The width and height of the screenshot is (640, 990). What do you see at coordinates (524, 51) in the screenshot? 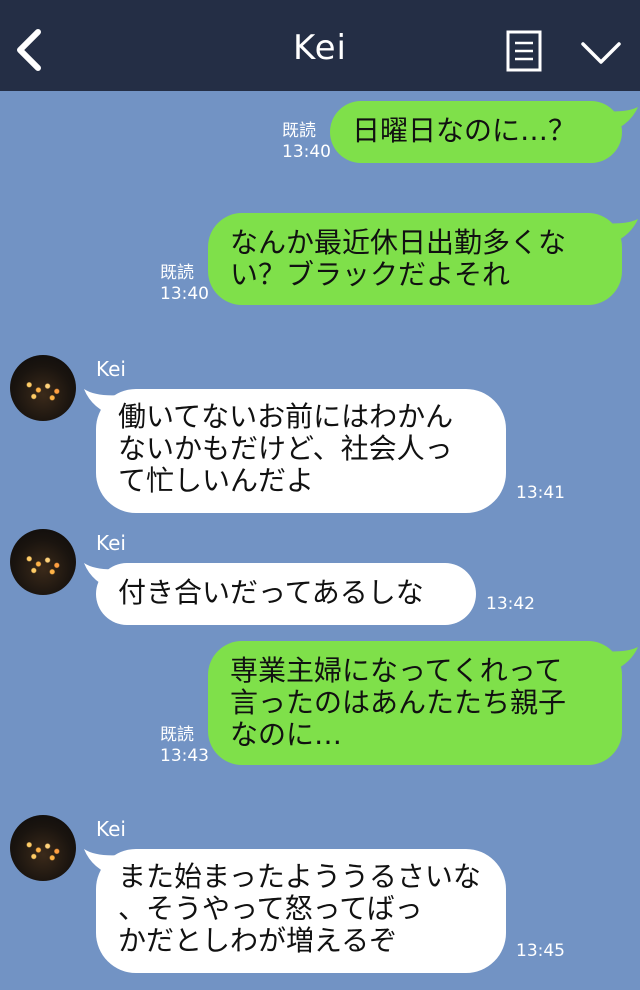
I see `menu-icon` at bounding box center [524, 51].